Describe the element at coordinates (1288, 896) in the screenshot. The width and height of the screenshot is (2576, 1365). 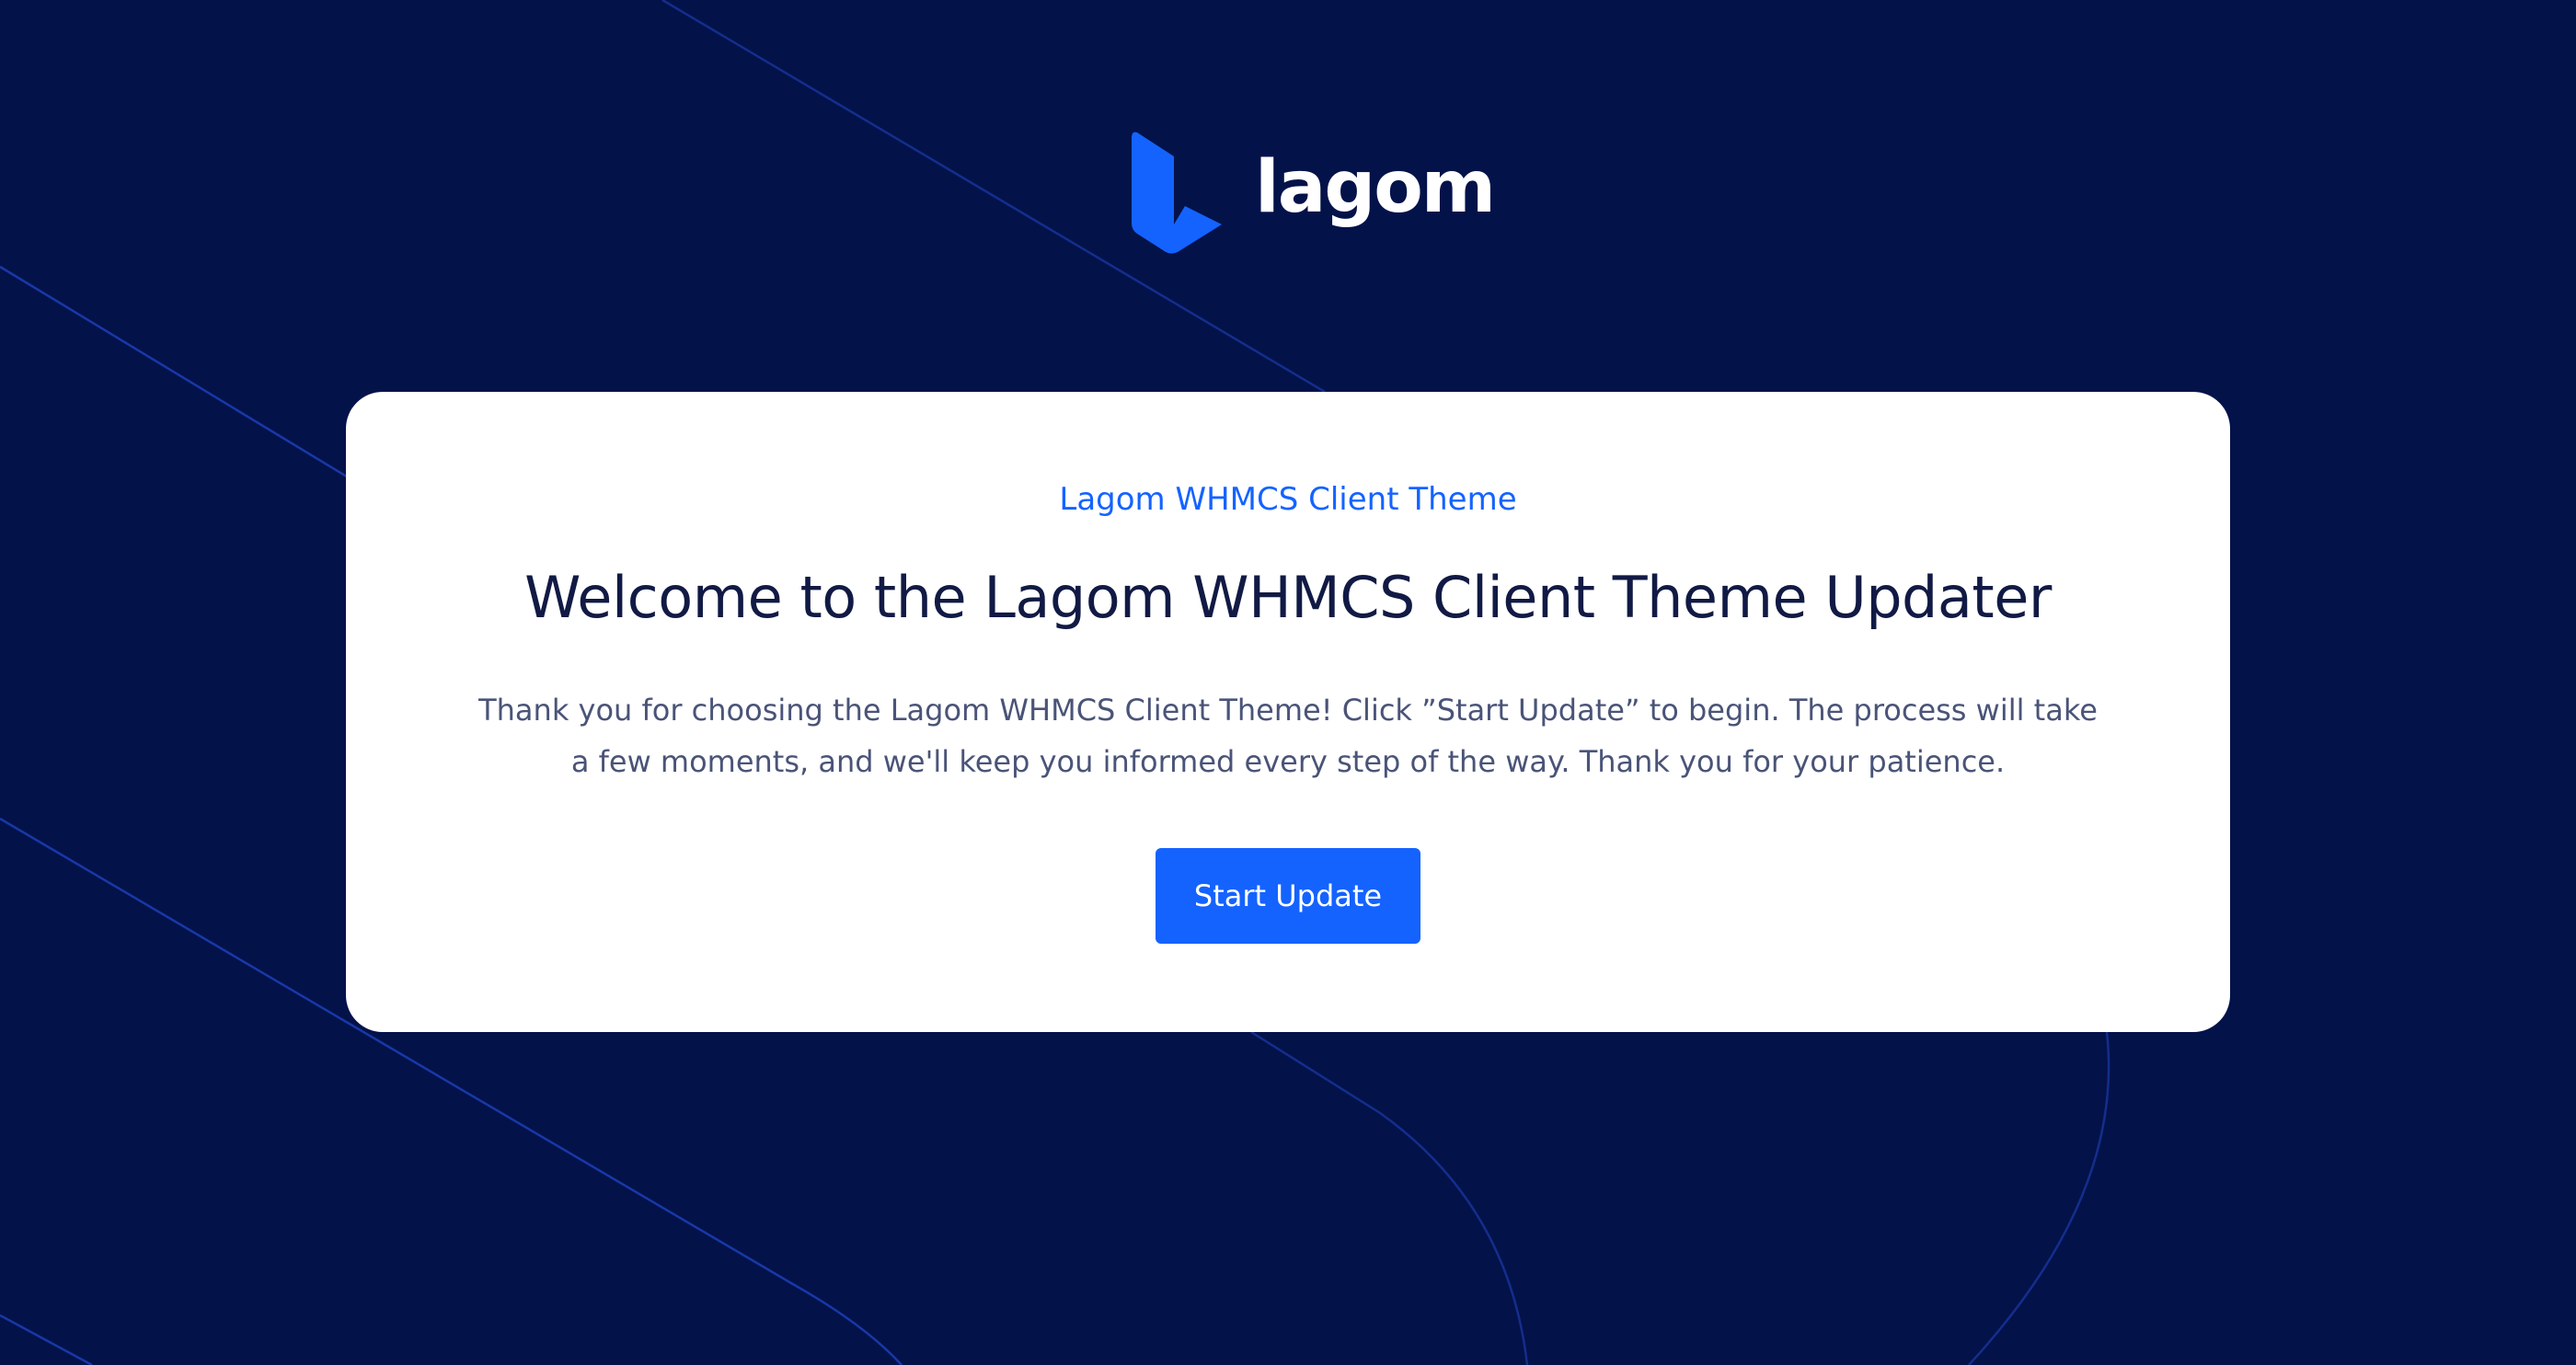
I see `start-update-button: Start Update` at that location.